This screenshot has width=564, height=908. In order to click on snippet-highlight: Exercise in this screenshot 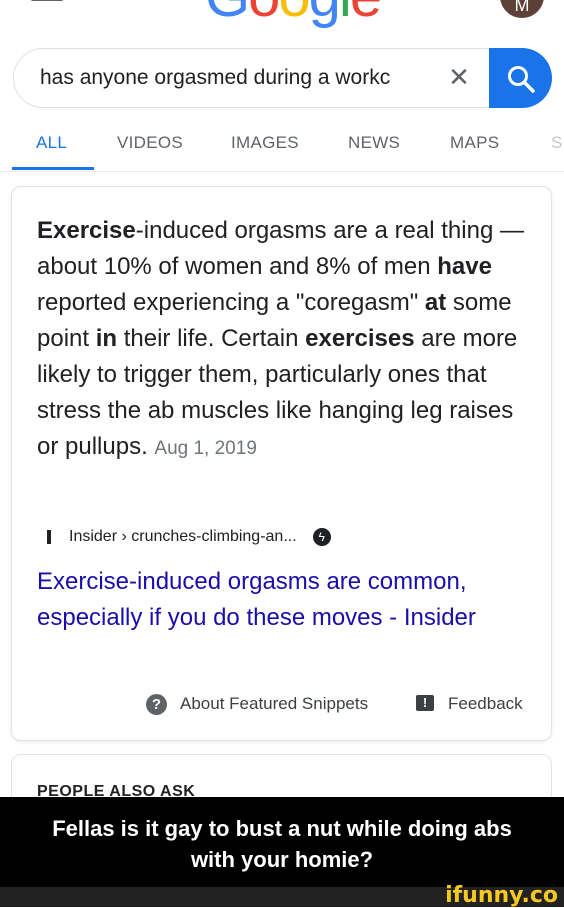, I will do `click(86, 230)`.